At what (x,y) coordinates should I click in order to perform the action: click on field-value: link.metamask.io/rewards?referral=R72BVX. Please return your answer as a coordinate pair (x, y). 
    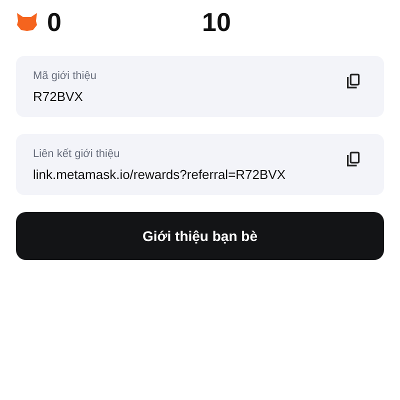
    Looking at the image, I should click on (159, 174).